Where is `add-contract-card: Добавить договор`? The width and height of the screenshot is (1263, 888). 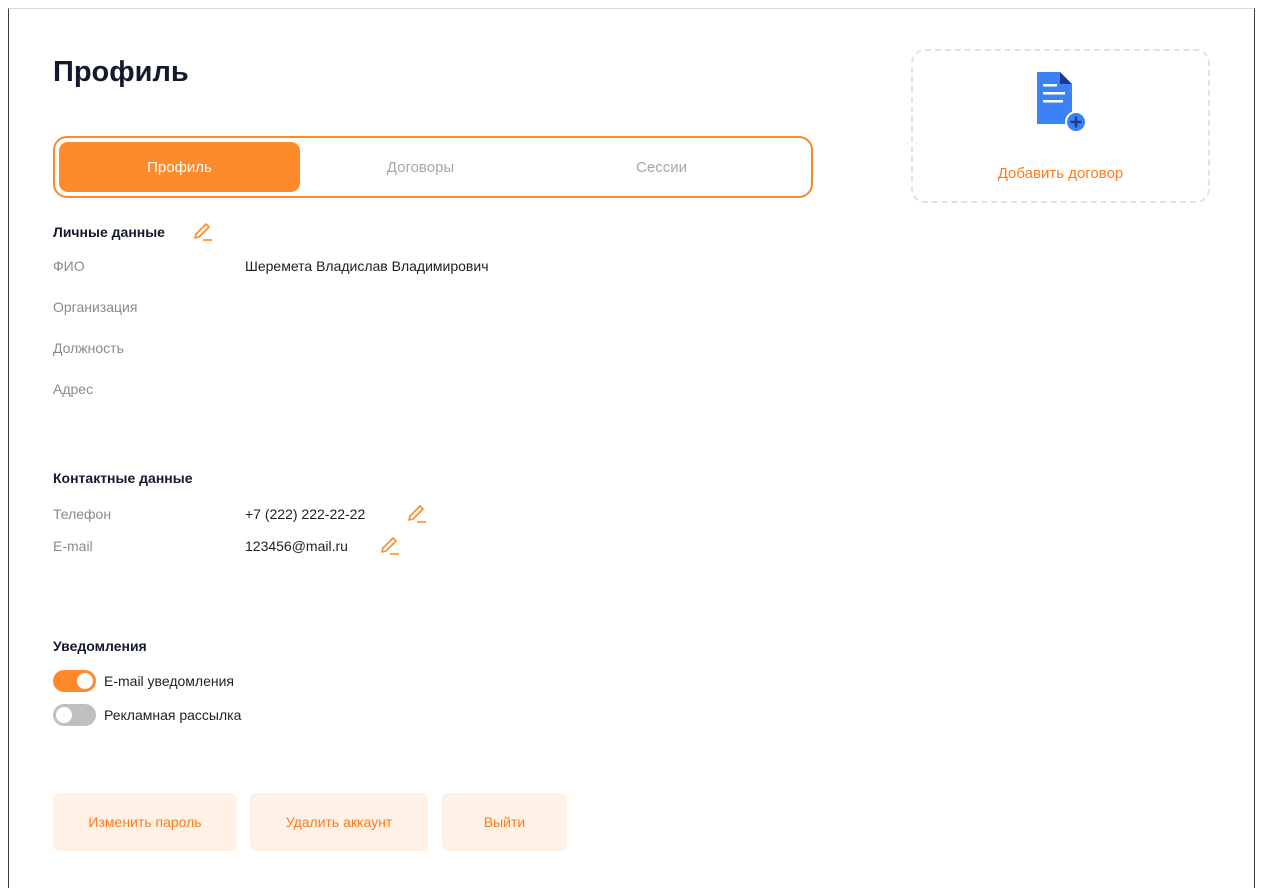 add-contract-card: Добавить договор is located at coordinates (1060, 126).